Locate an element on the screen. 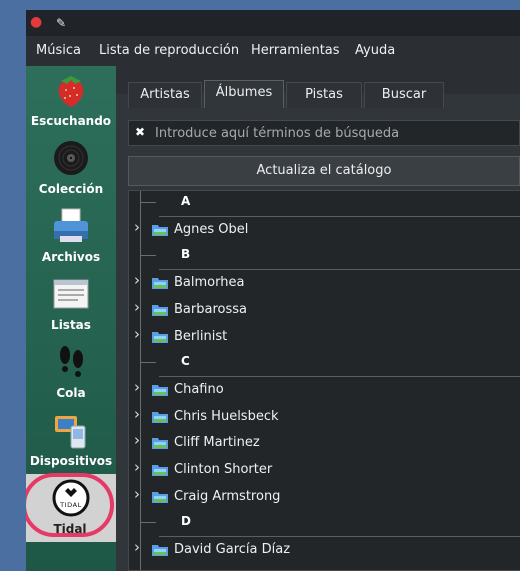 The width and height of the screenshot is (520, 571). sidebar-item-tidal: TIDAL Tidal is located at coordinates (71, 507).